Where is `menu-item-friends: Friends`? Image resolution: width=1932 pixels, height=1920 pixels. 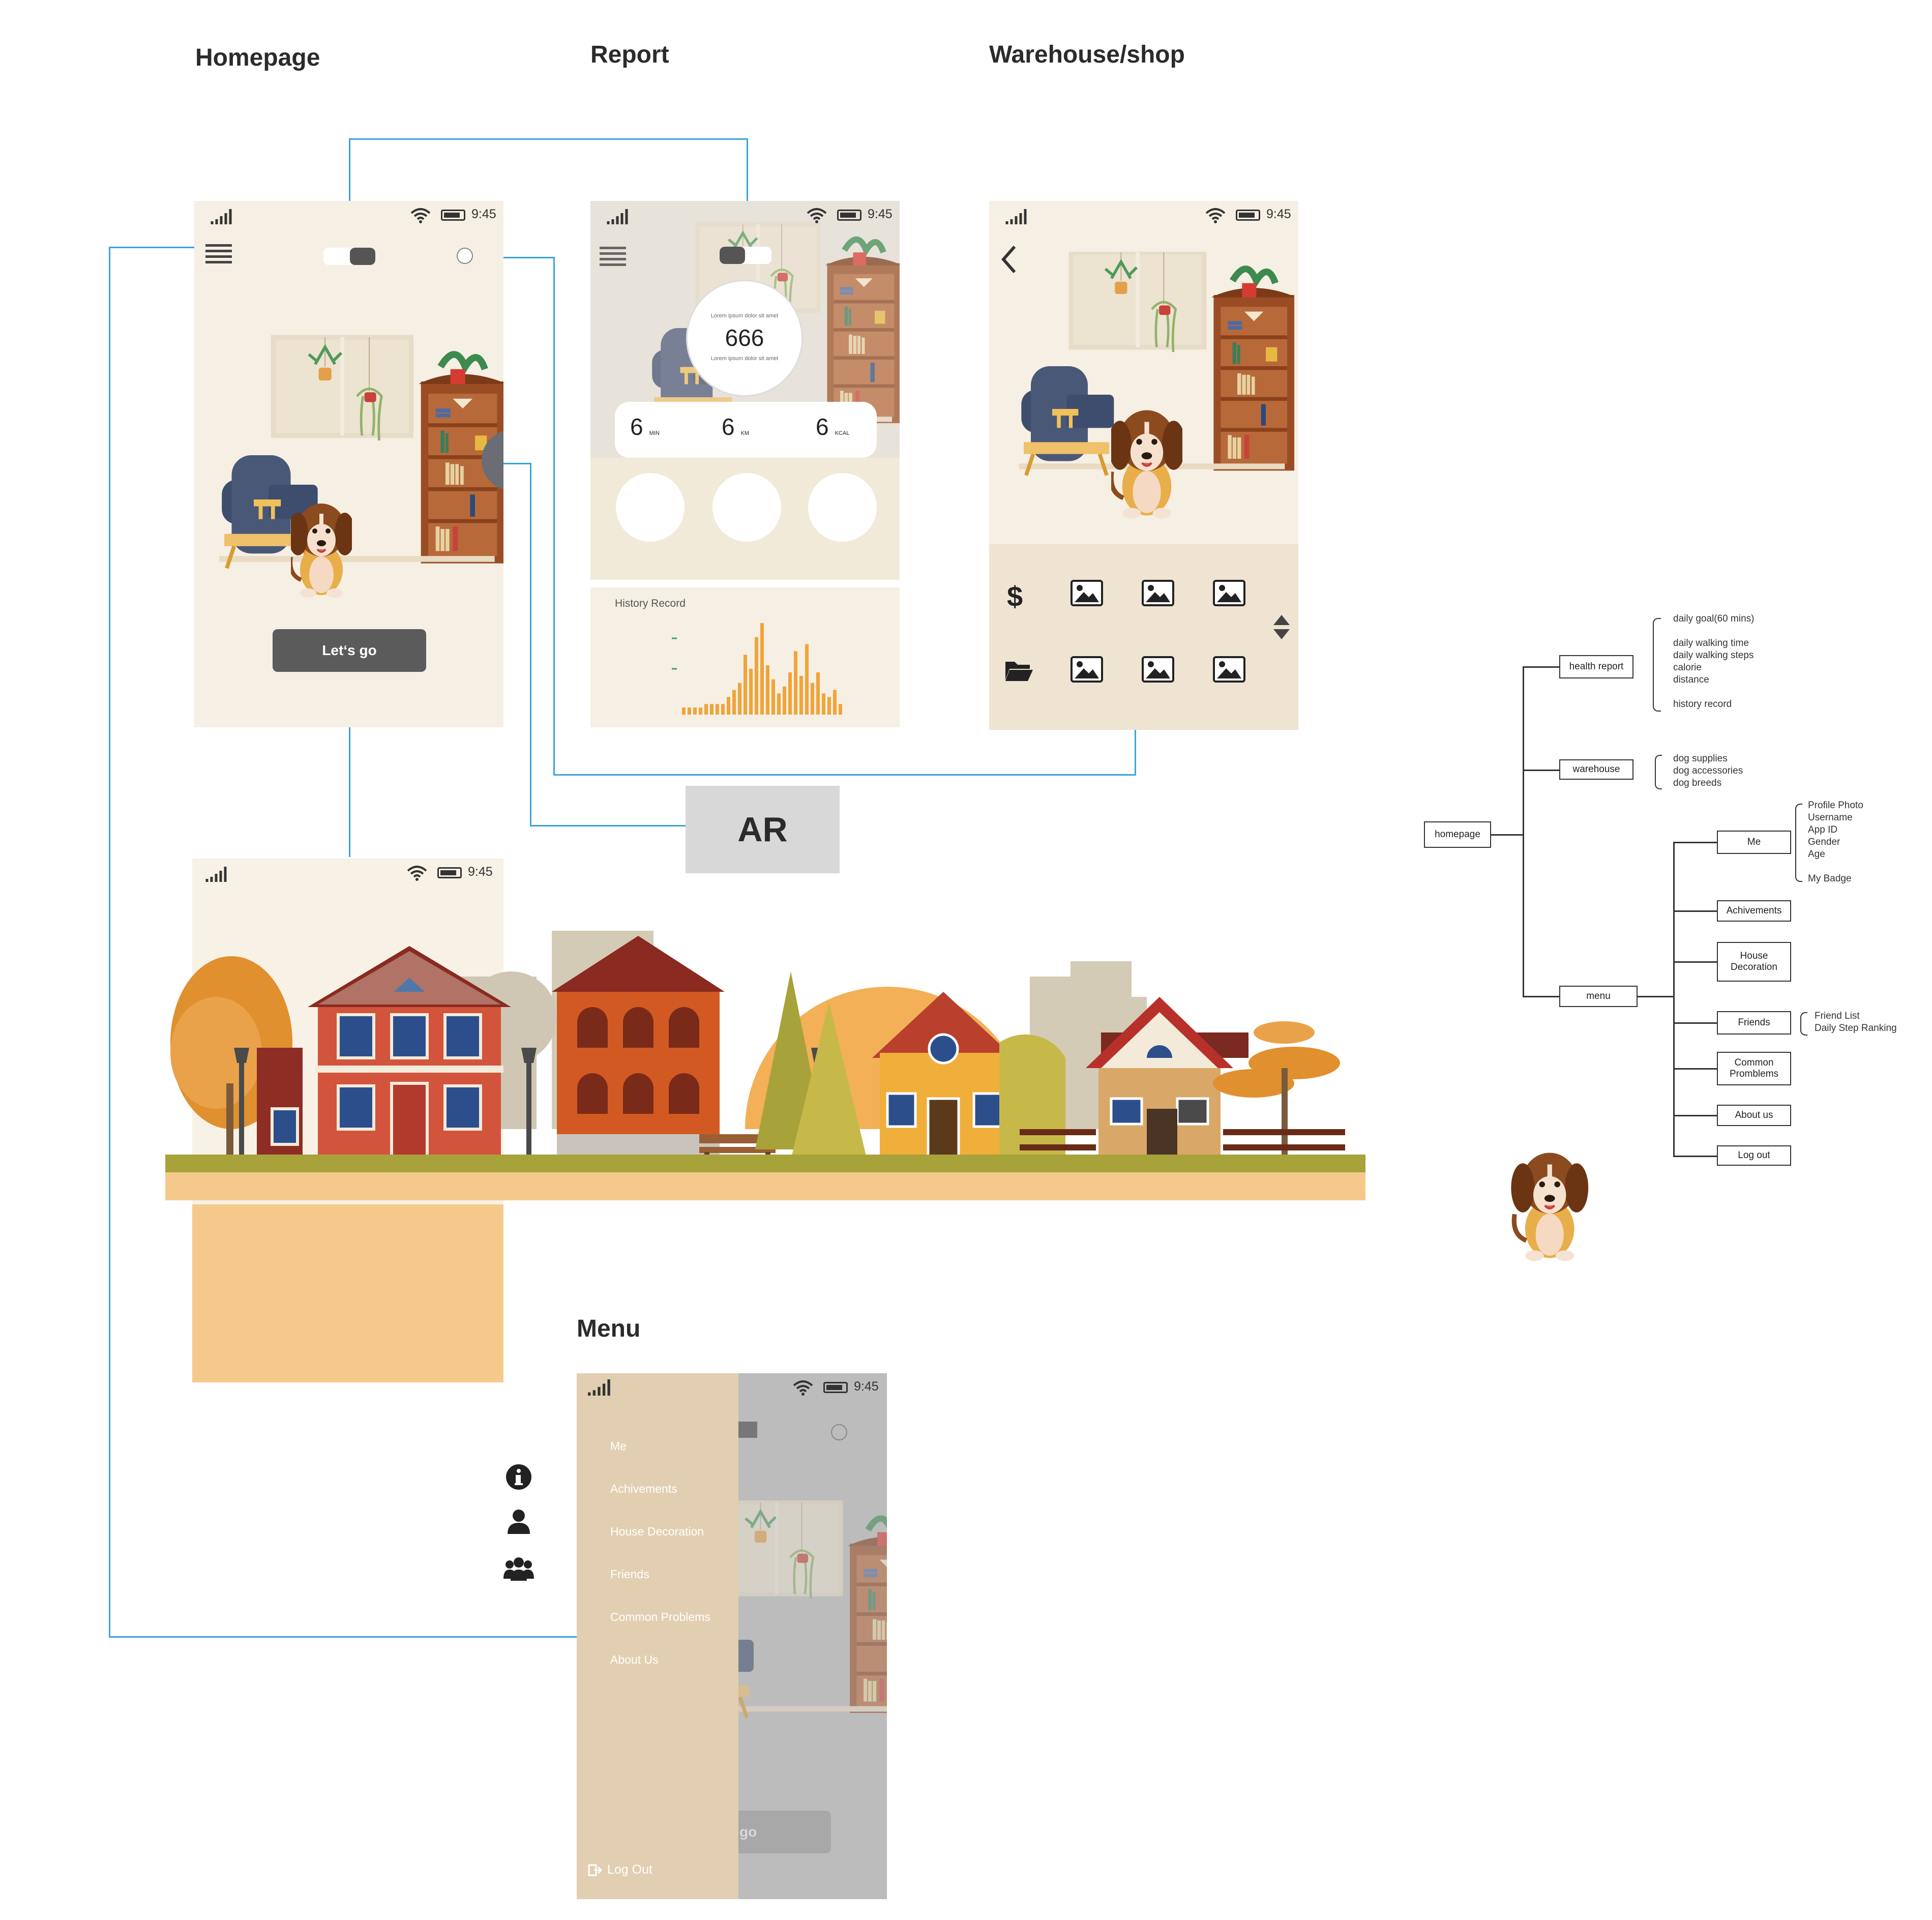
menu-item-friends: Friends is located at coordinates (630, 1574).